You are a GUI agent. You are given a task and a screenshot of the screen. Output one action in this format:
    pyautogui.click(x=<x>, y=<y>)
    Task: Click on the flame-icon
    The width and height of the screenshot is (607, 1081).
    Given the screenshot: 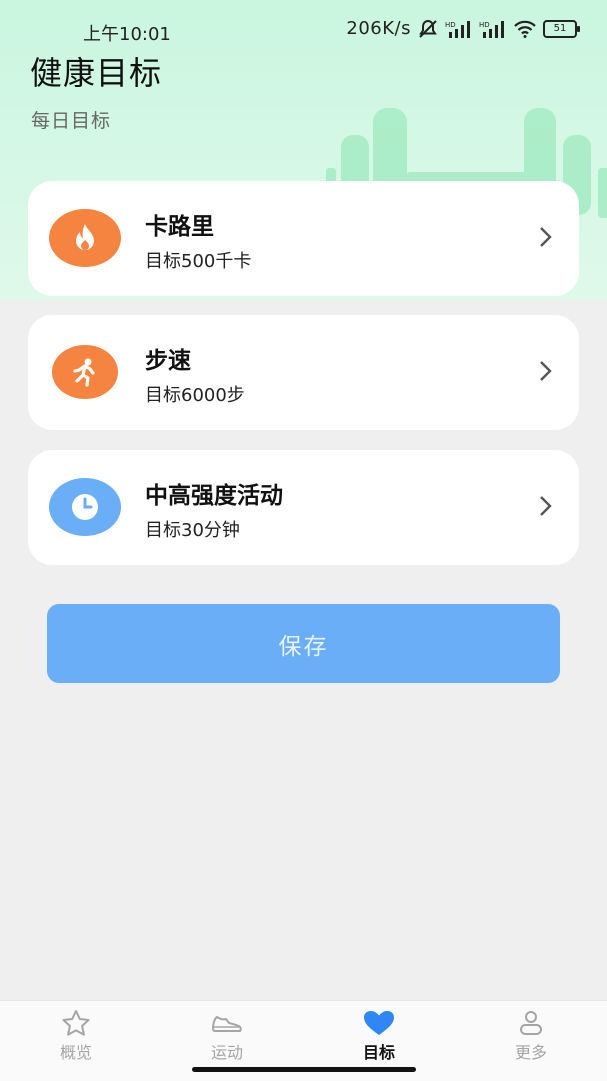 What is the action you would take?
    pyautogui.click(x=85, y=238)
    